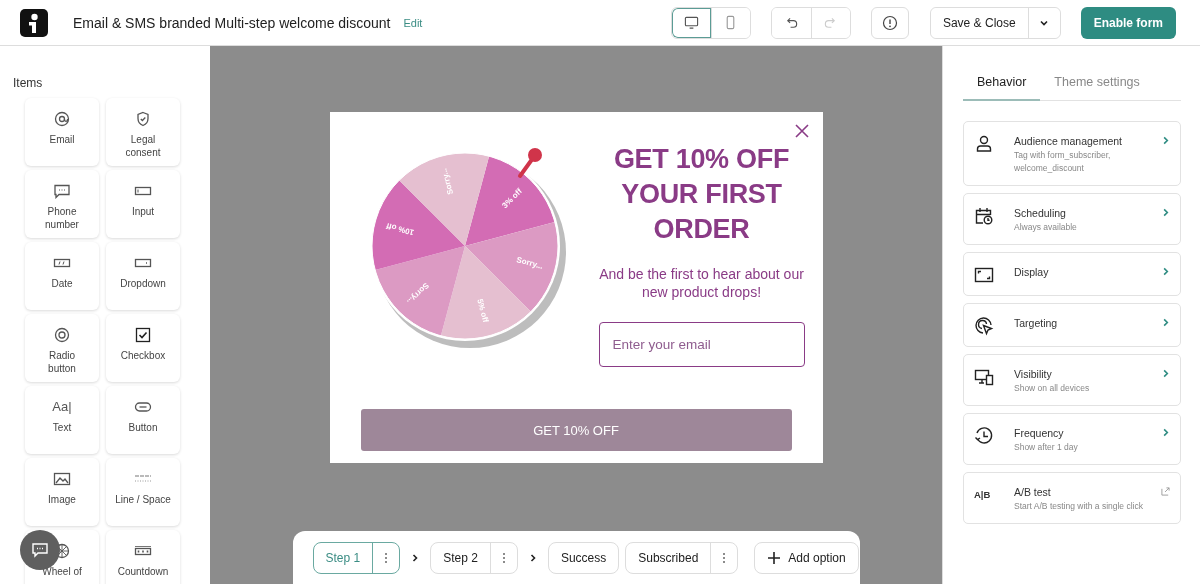  I want to click on settings-card: Display, so click(1072, 274).